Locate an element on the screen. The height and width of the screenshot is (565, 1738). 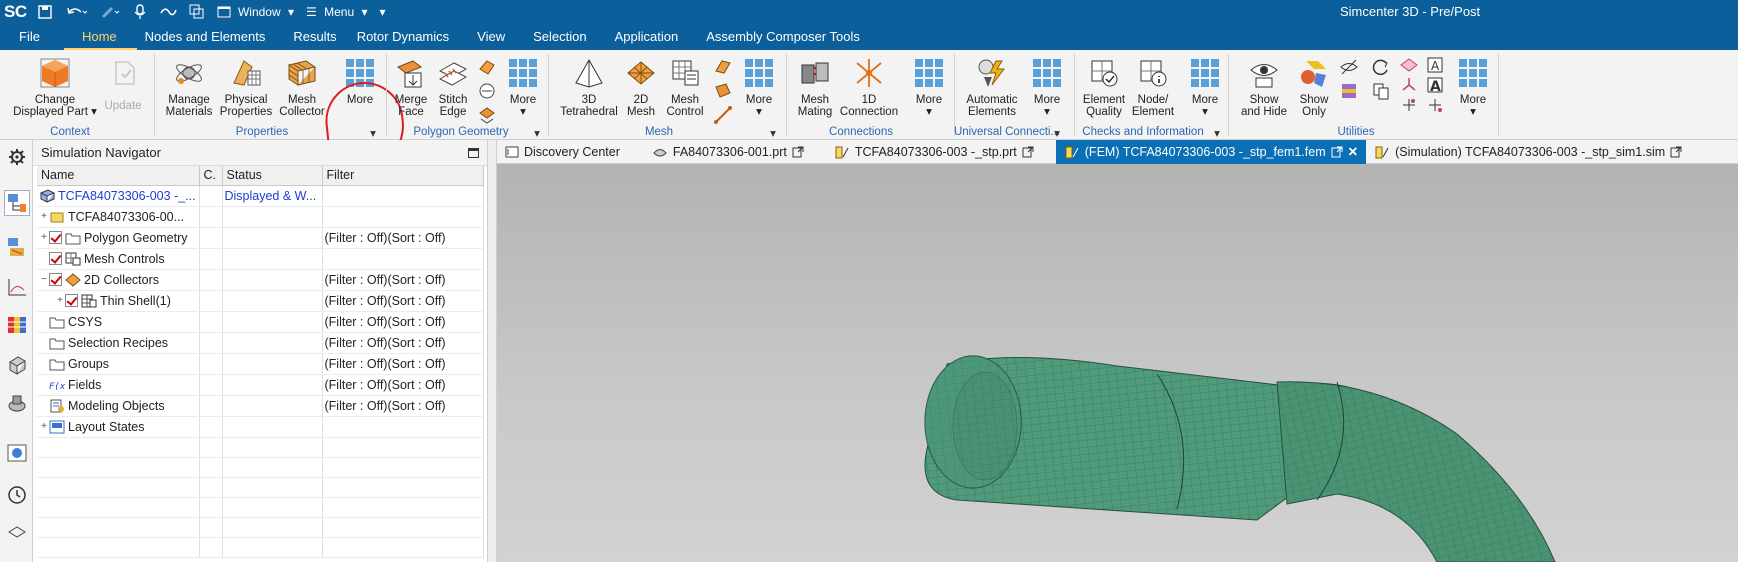
table-row: Groups (Filter : Off)(Sort : Off) is located at coordinates (260, 364).